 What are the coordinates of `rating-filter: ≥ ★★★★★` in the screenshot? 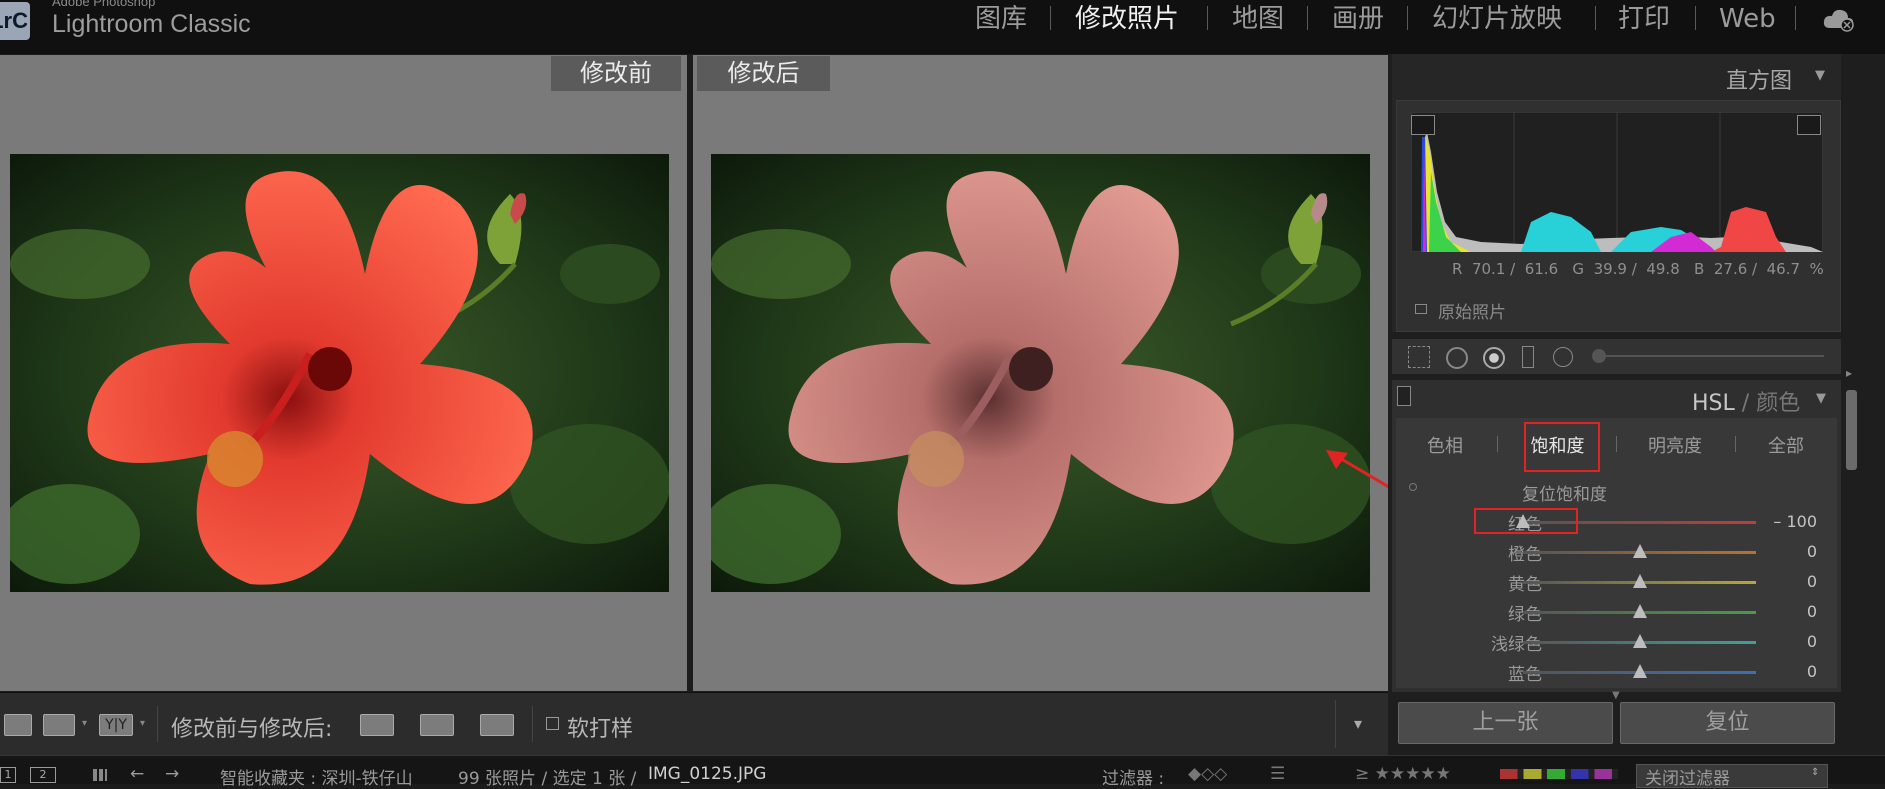 It's located at (1403, 774).